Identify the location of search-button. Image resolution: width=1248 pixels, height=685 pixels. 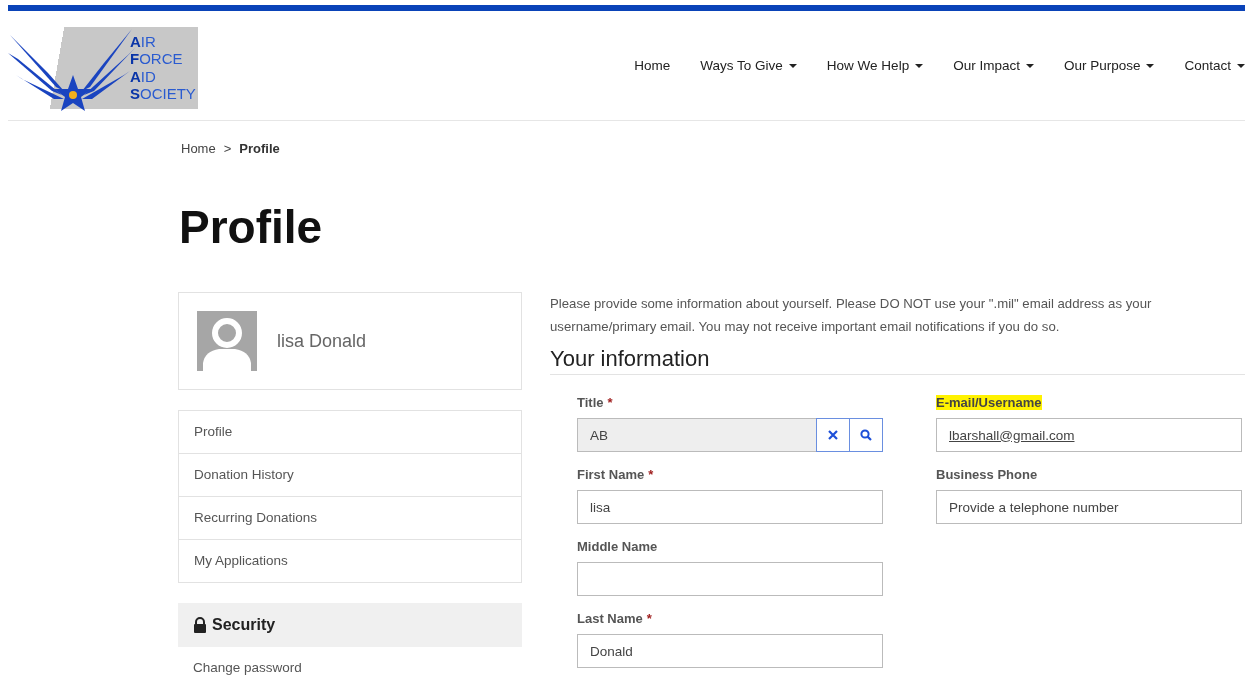
(866, 435).